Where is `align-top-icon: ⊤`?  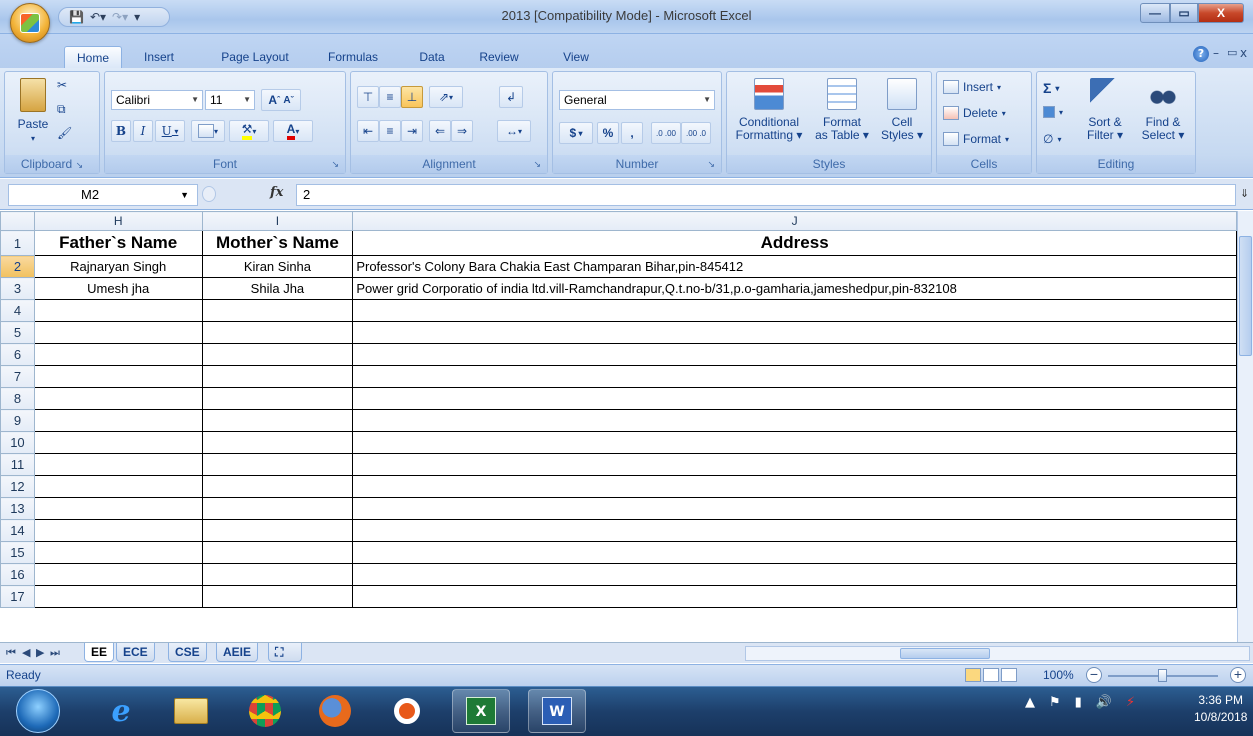 align-top-icon: ⊤ is located at coordinates (368, 97).